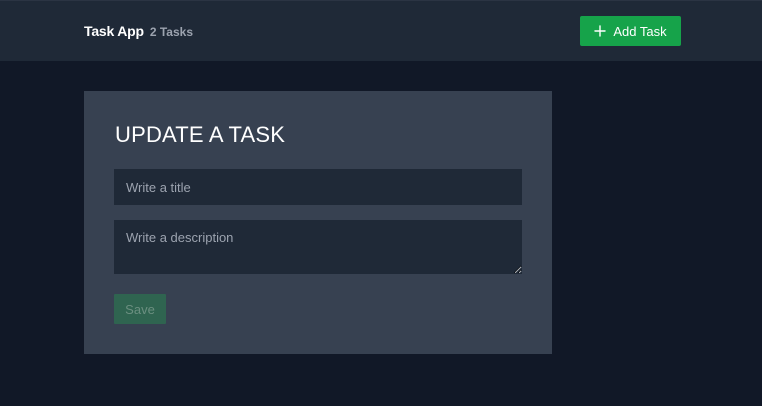 Image resolution: width=762 pixels, height=406 pixels. I want to click on save-button: Save, so click(140, 309).